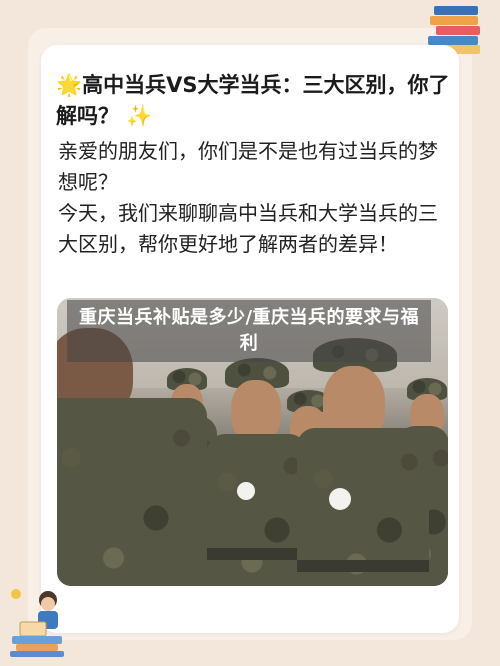 Image resolution: width=500 pixels, height=666 pixels. Describe the element at coordinates (139, 116) in the screenshot. I see `sparkle-icon: ✨` at that location.